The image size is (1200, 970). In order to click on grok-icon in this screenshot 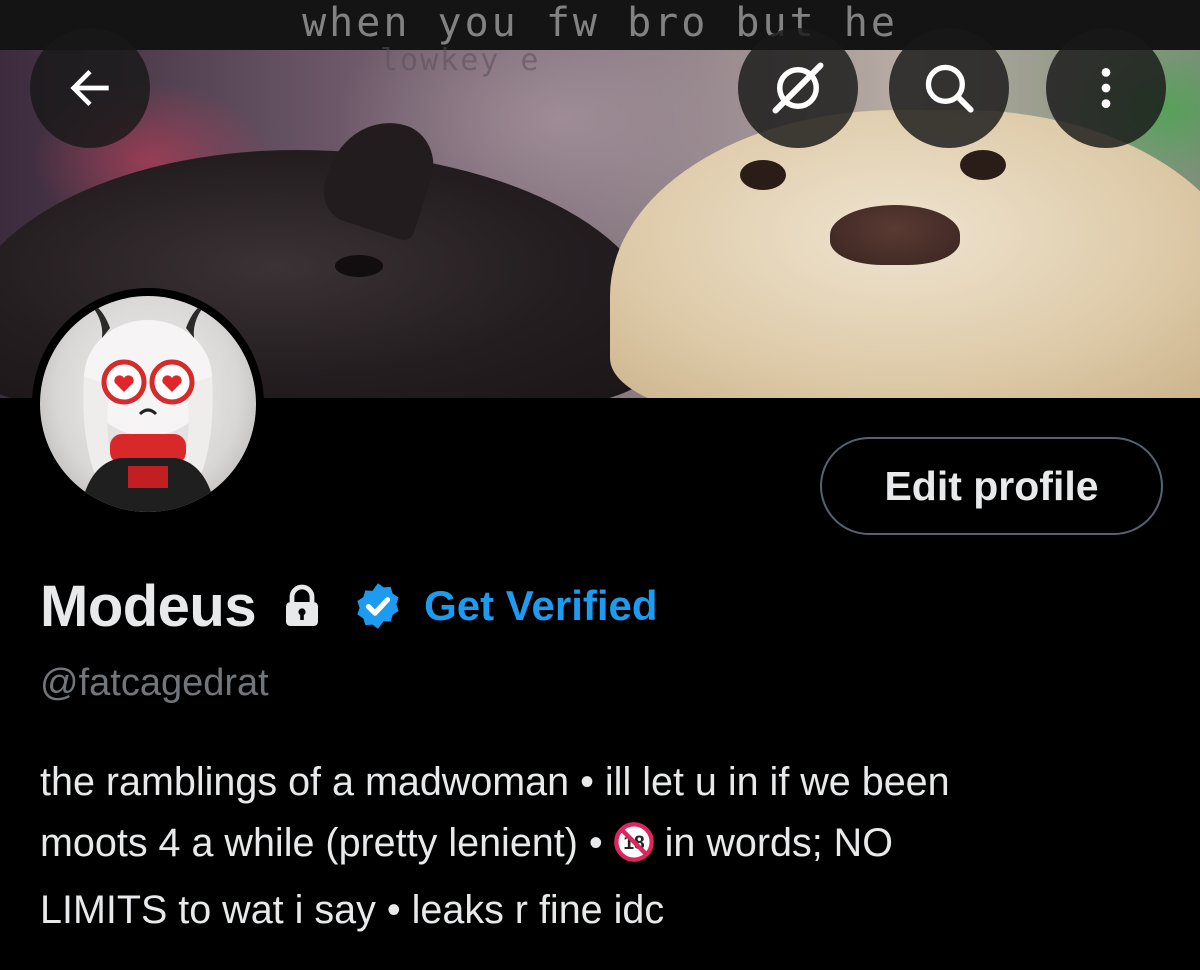, I will do `click(798, 88)`.